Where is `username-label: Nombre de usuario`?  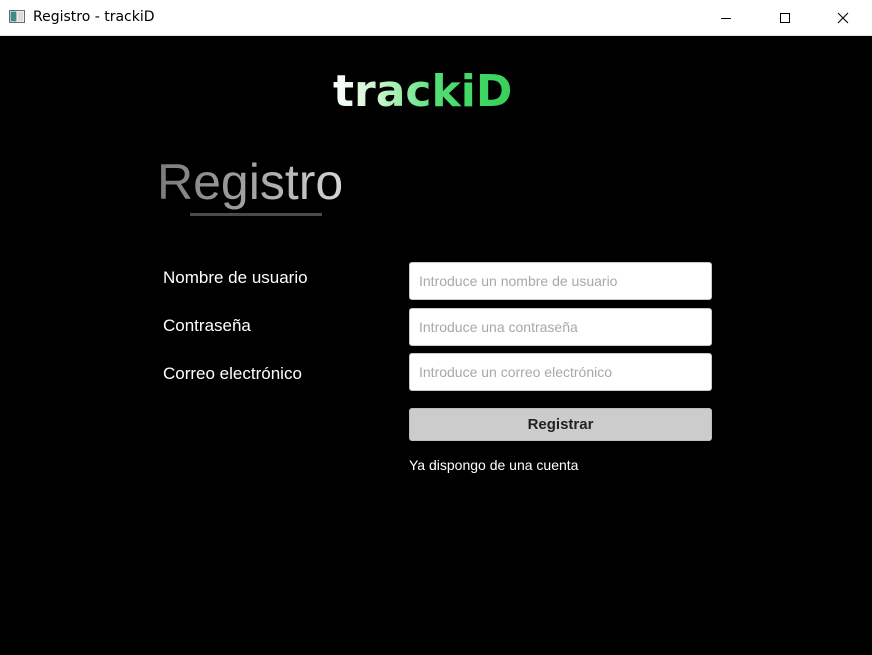
username-label: Nombre de usuario is located at coordinates (235, 277).